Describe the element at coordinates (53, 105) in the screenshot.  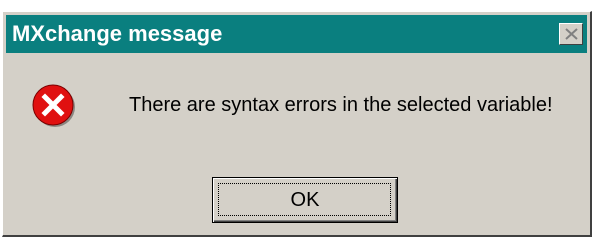
I see `error-icon` at that location.